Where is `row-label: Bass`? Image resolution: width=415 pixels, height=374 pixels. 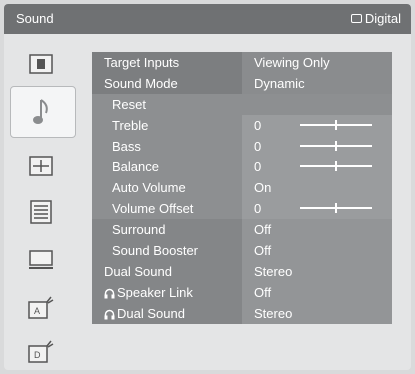 row-label: Bass is located at coordinates (126, 146).